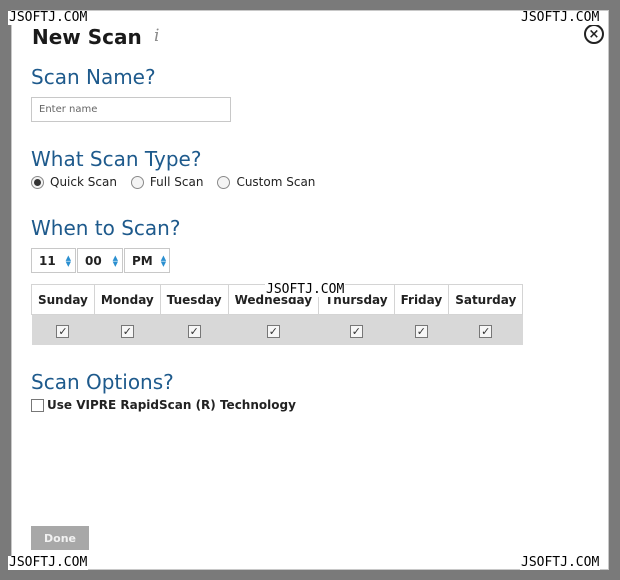 The height and width of the screenshot is (580, 620). I want to click on rapidscan-label: Use VIPRE RapidScan (R) Technology, so click(171, 405).